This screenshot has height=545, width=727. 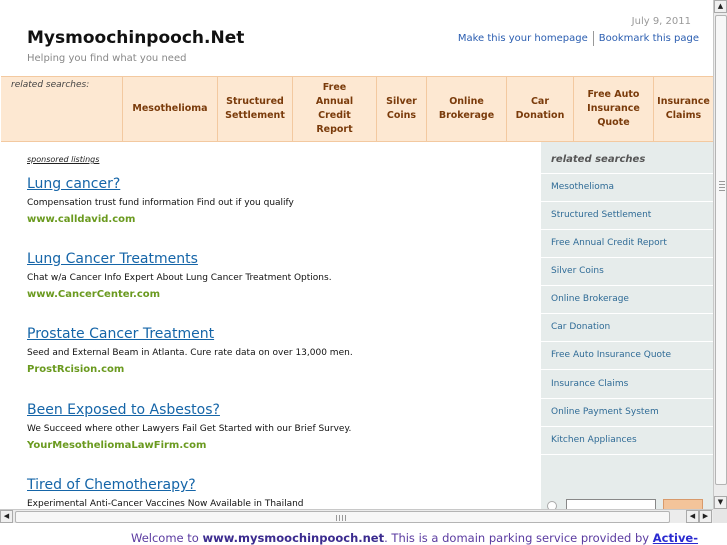 I want to click on scrollbar-corner, so click(x=720, y=516).